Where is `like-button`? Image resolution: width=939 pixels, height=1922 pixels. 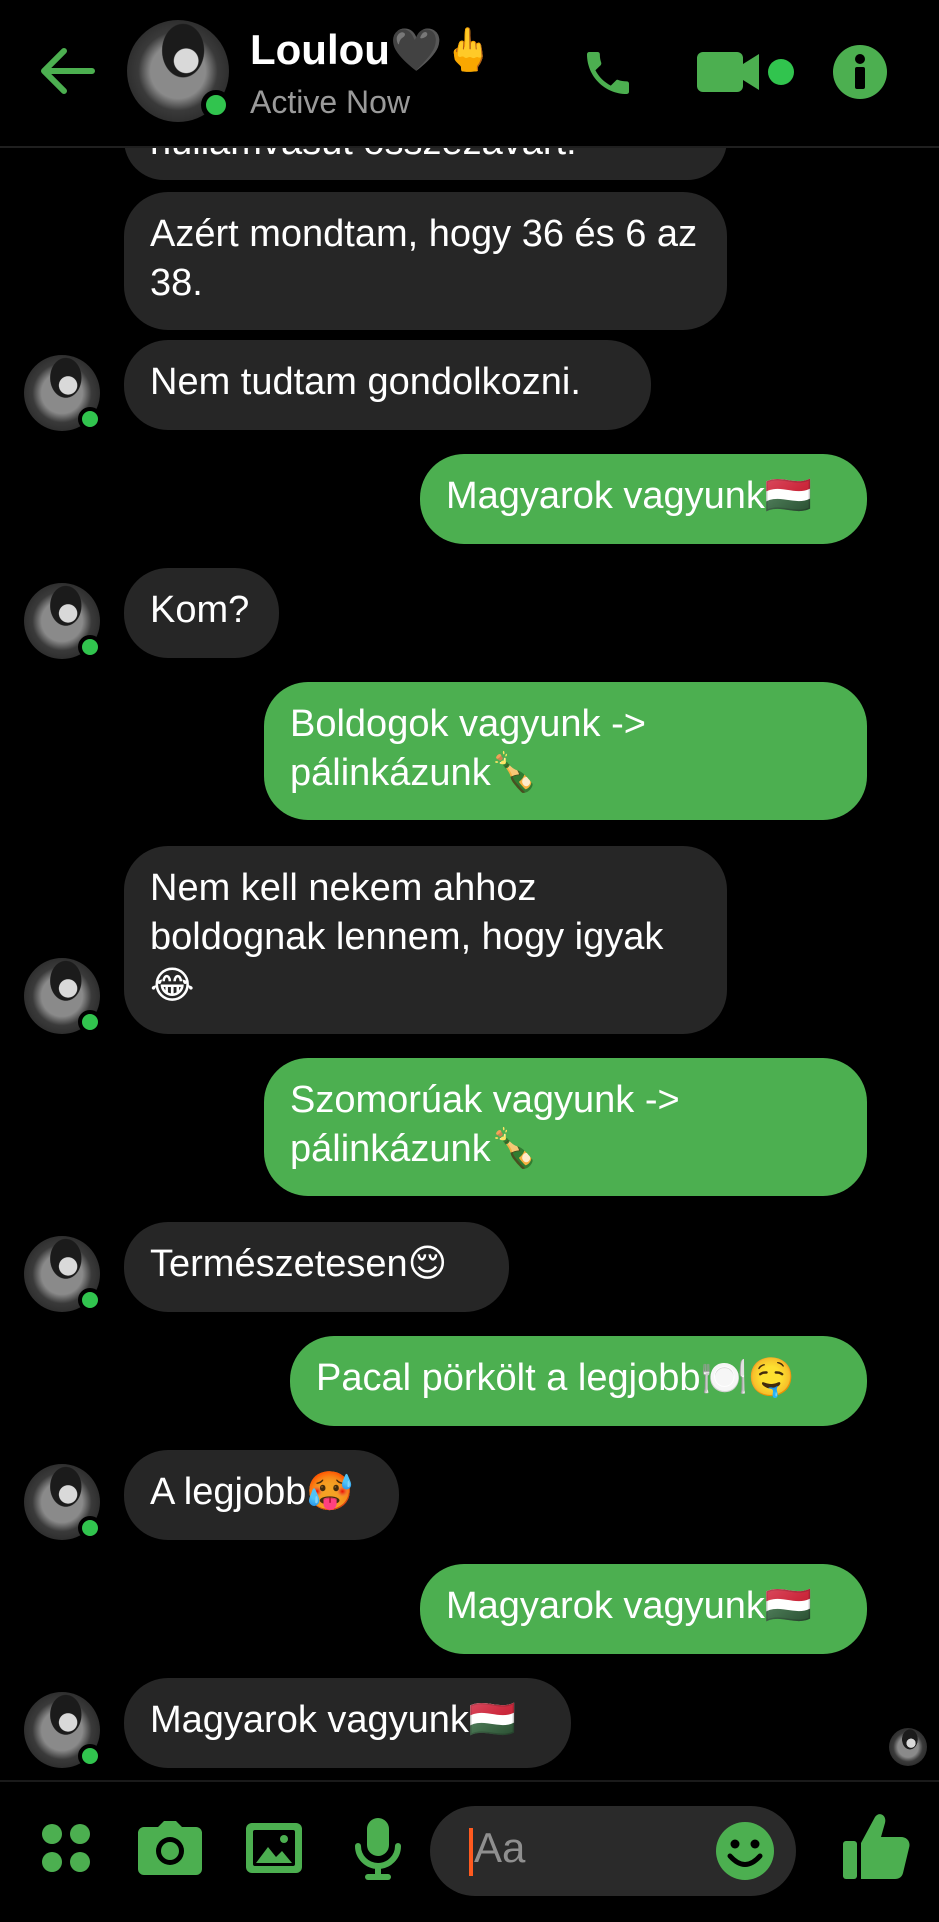 like-button is located at coordinates (876, 1846).